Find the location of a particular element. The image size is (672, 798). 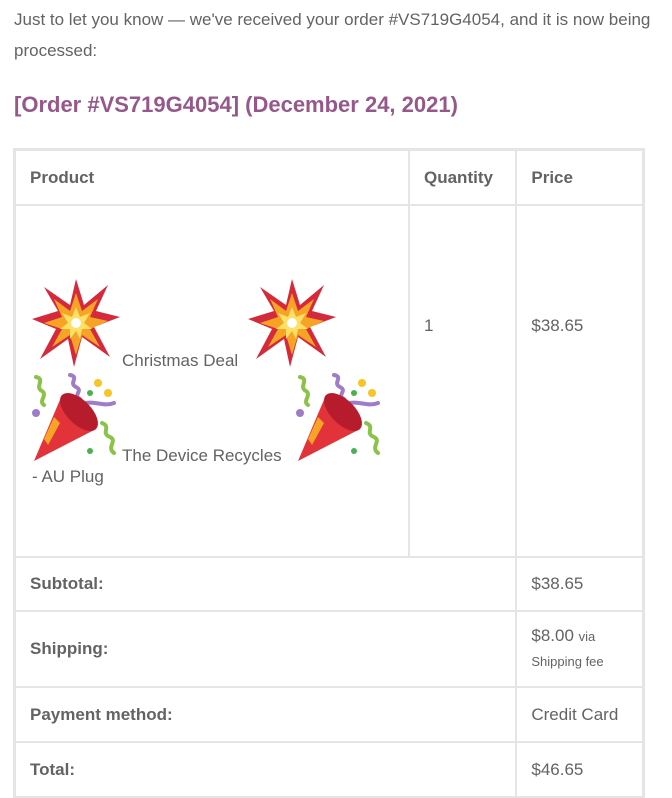

item-quantity: 1 is located at coordinates (462, 381).